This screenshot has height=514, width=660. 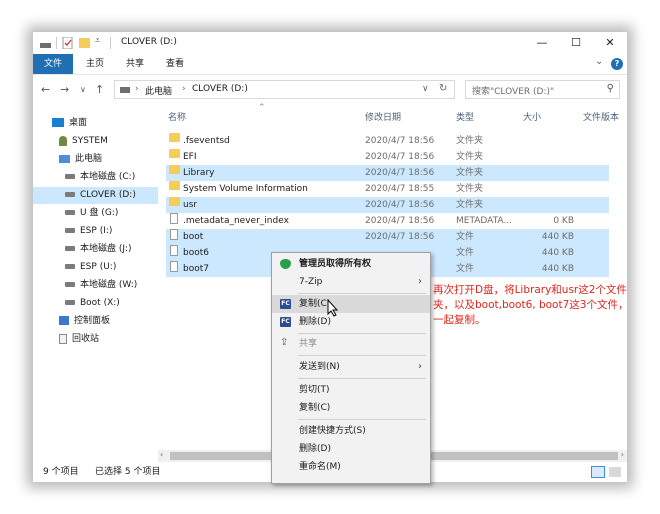 What do you see at coordinates (64, 320) in the screenshot?
I see `control-panel-icon` at bounding box center [64, 320].